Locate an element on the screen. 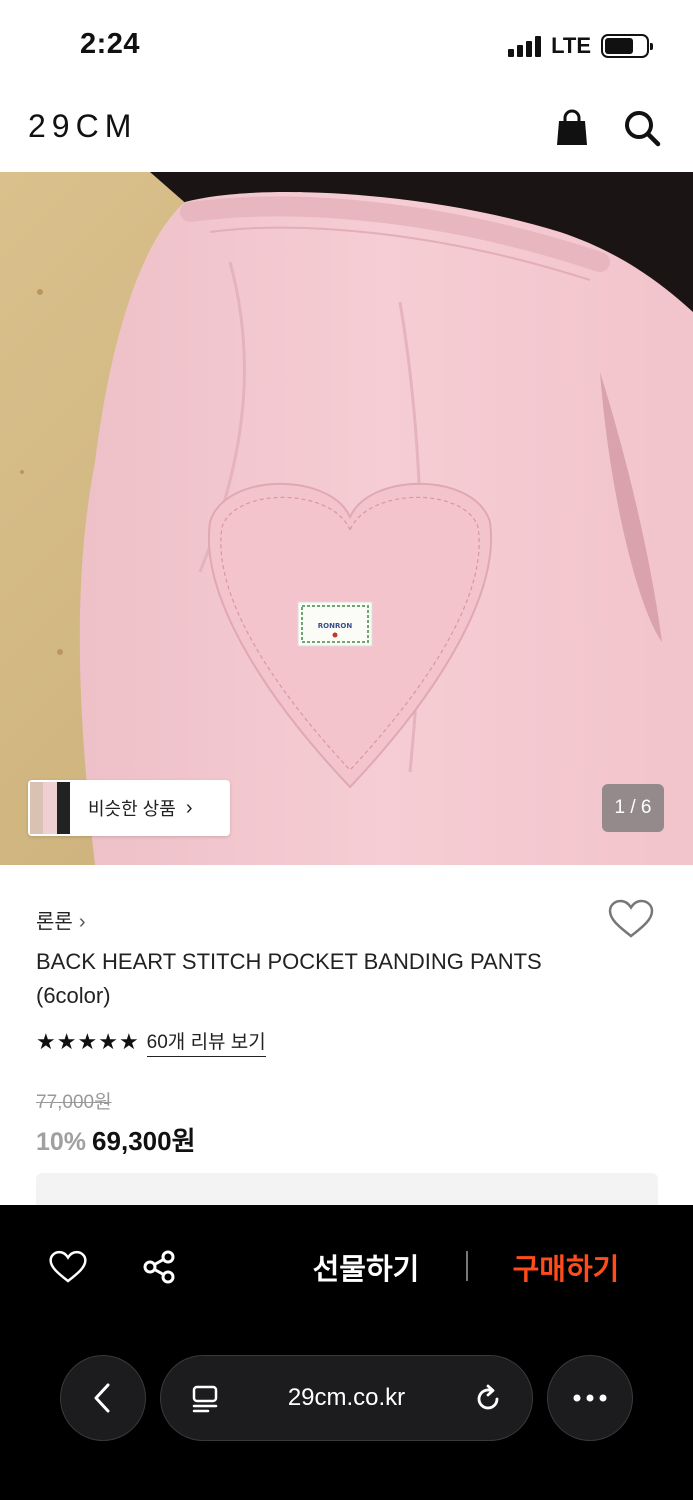 The image size is (693, 1500). battery-icon is located at coordinates (627, 46).